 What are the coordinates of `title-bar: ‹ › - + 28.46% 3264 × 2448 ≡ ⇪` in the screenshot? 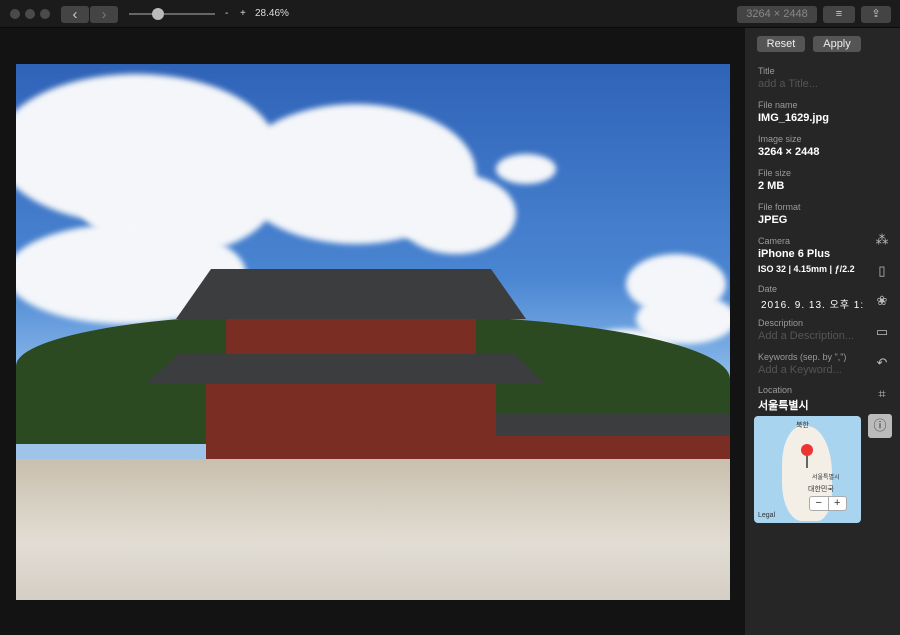 It's located at (450, 14).